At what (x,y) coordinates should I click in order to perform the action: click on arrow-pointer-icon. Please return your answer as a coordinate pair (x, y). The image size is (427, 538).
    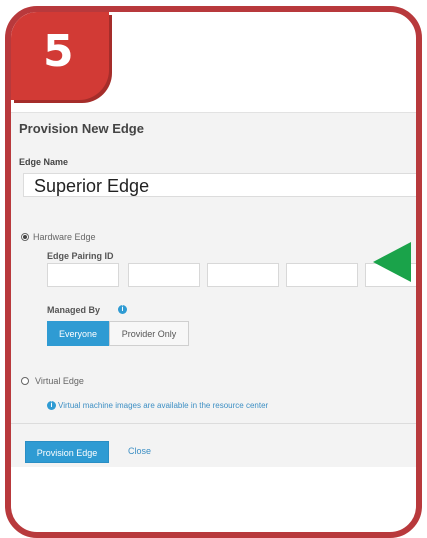
    Looking at the image, I should click on (392, 262).